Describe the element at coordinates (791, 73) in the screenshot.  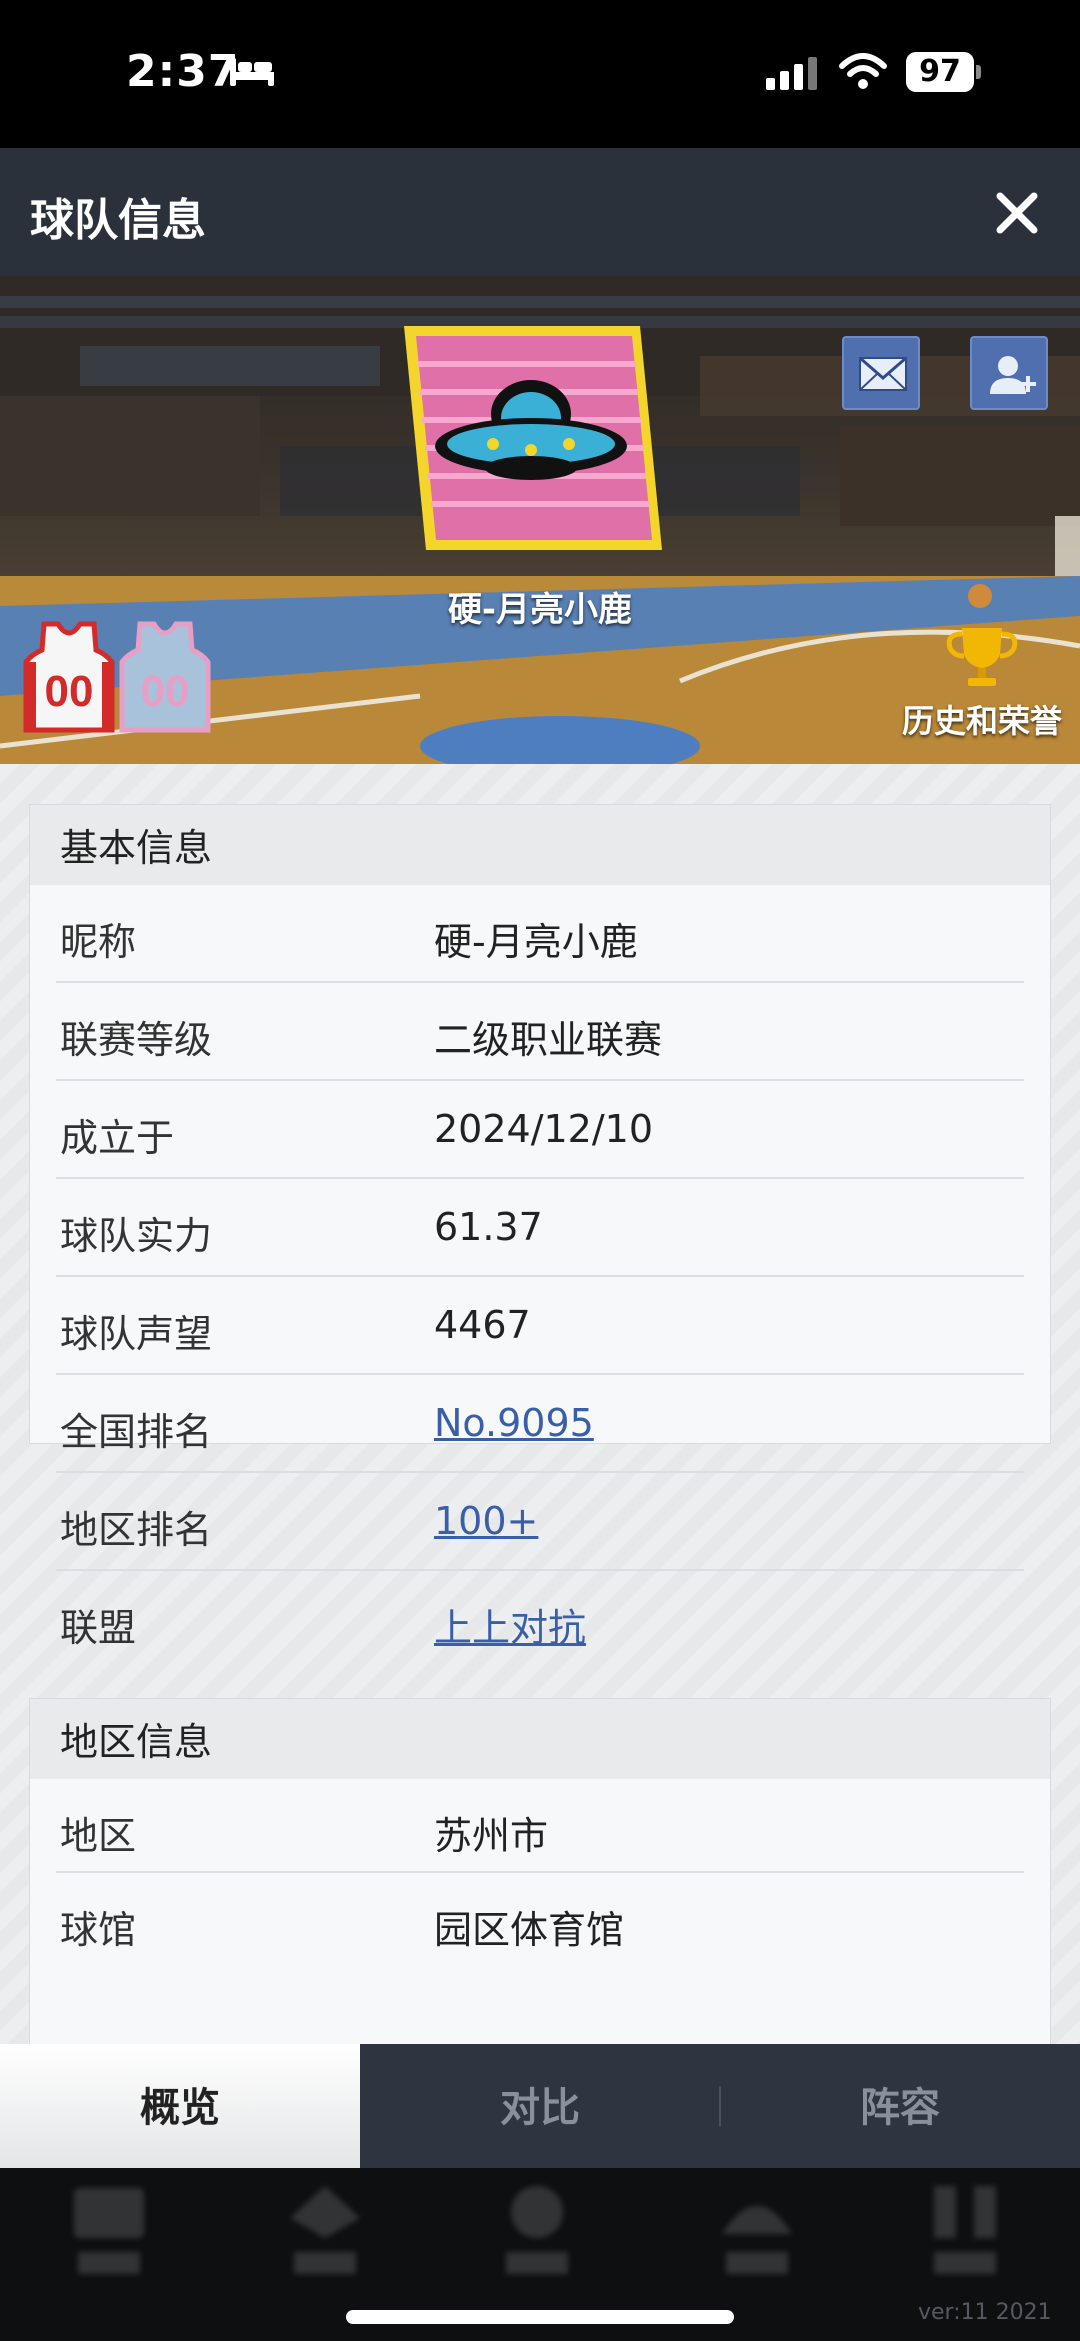
I see `cellular-signal-icon` at that location.